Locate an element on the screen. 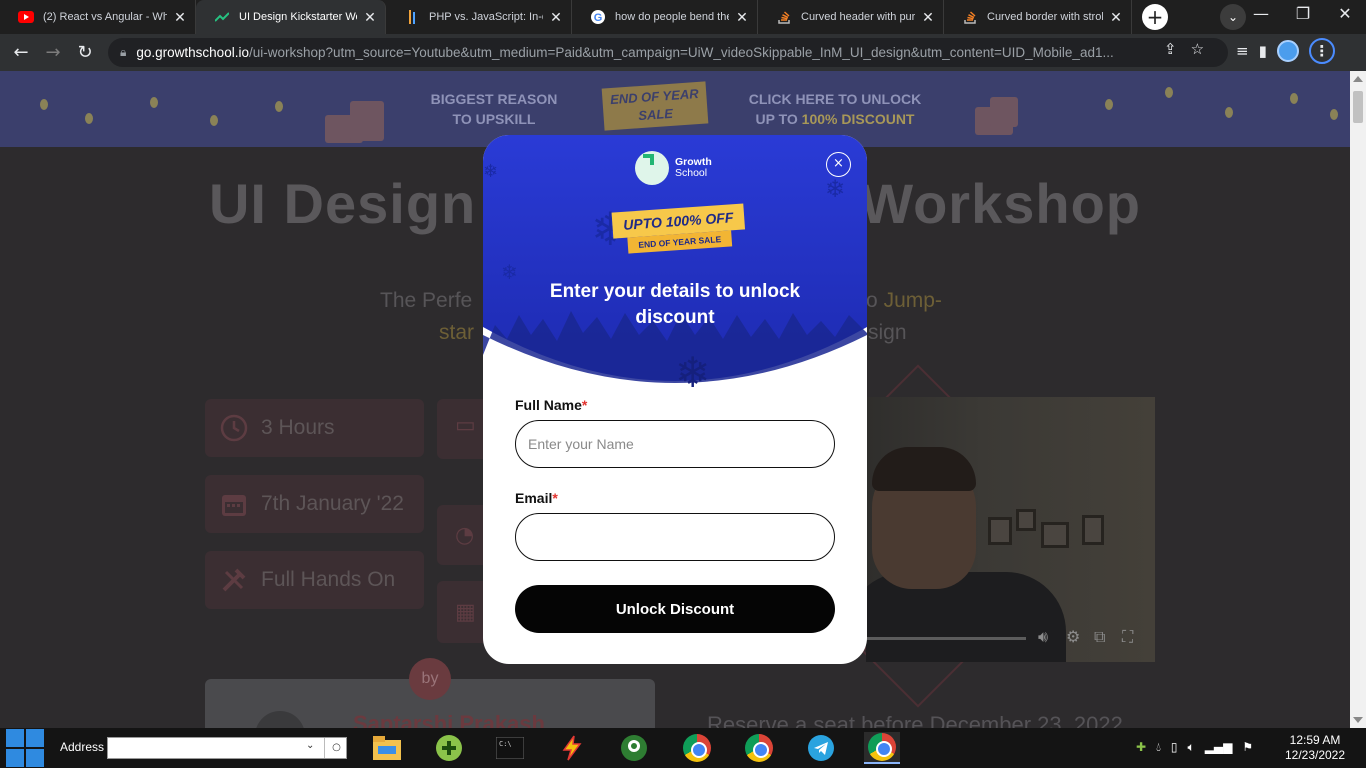  reload-icon: ↻ is located at coordinates (85, 53).